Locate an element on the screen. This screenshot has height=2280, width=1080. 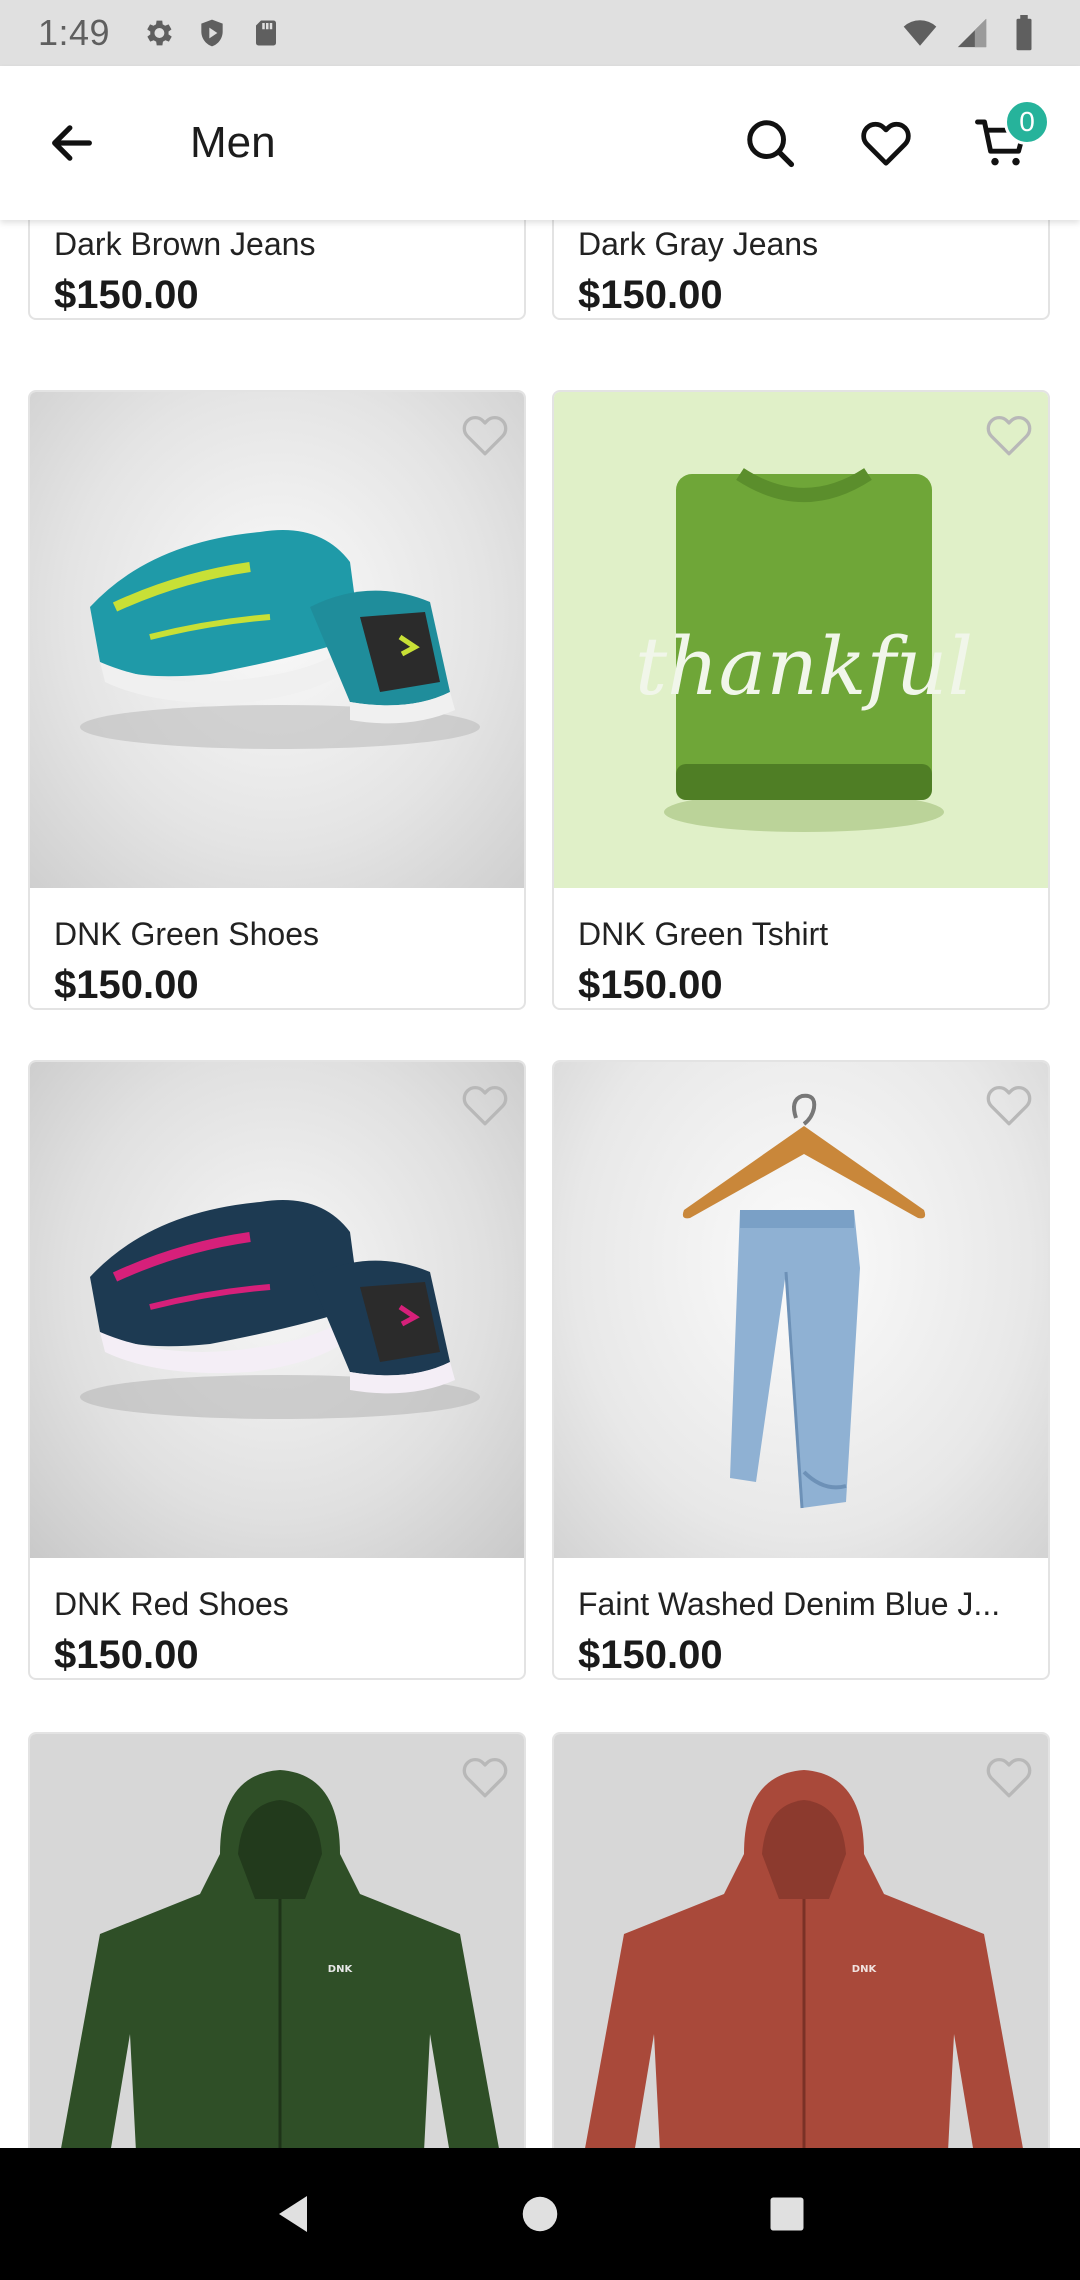
product-name: Dark Brown Jeans is located at coordinates (185, 244).